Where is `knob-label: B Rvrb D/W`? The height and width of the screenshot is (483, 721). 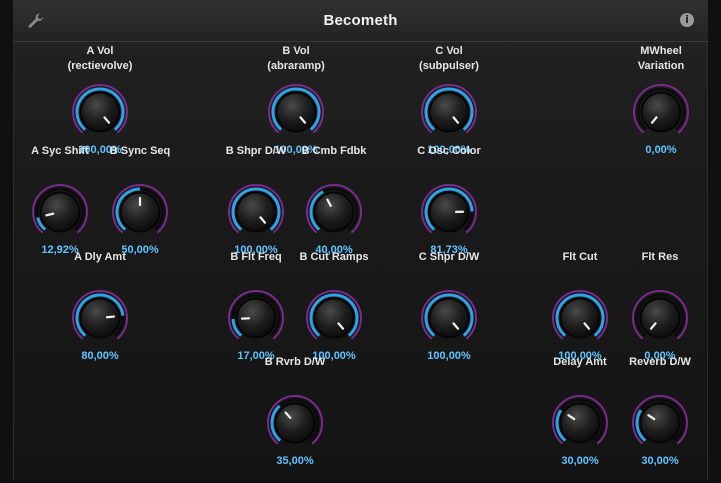
knob-label: B Rvrb D/W is located at coordinates (295, 362).